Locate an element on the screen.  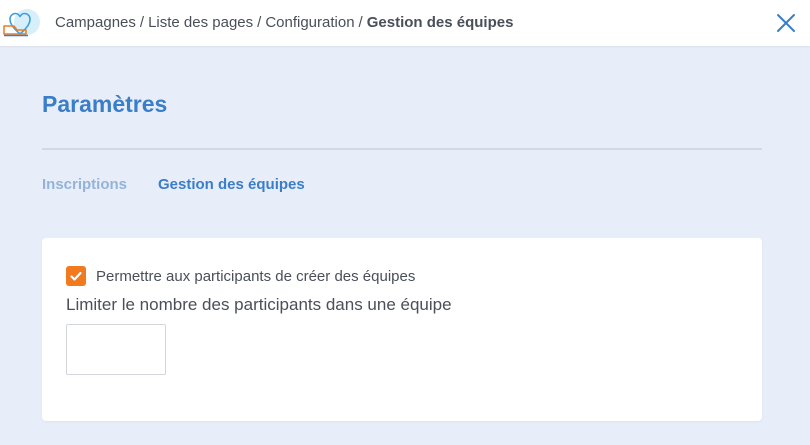
breadcrumb-item-configuration: Configuration is located at coordinates (309, 22).